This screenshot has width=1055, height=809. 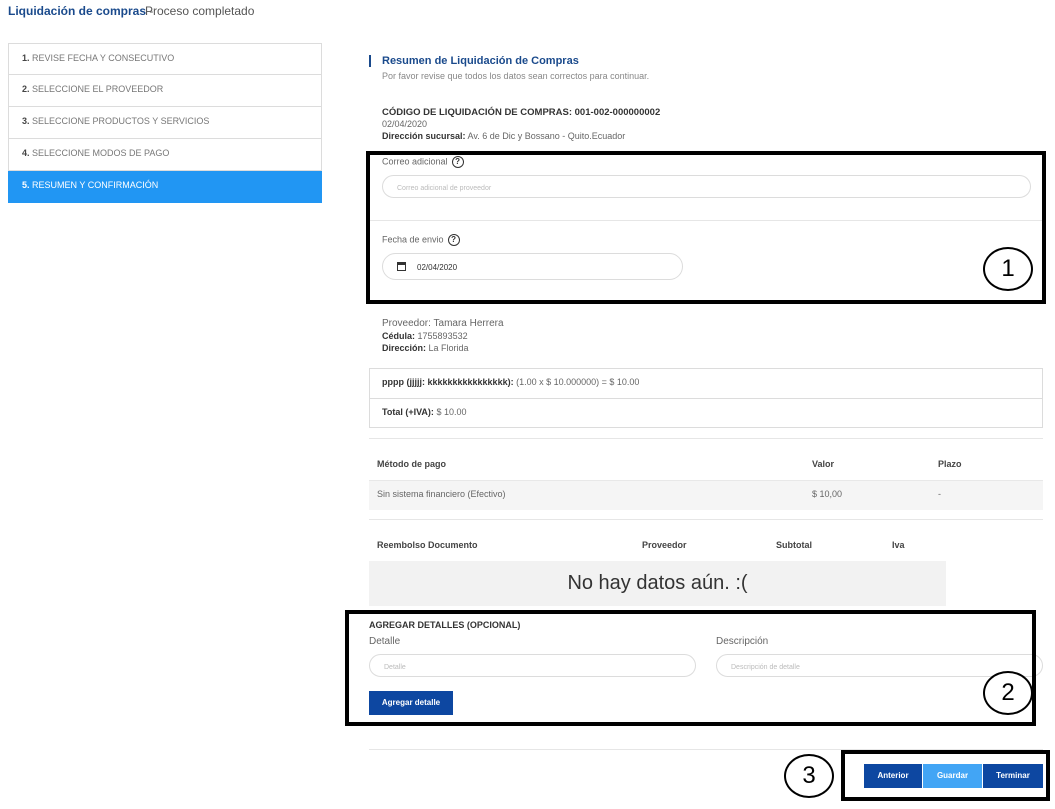 What do you see at coordinates (200, 11) in the screenshot?
I see `page-subtitle: Proceso completado` at bounding box center [200, 11].